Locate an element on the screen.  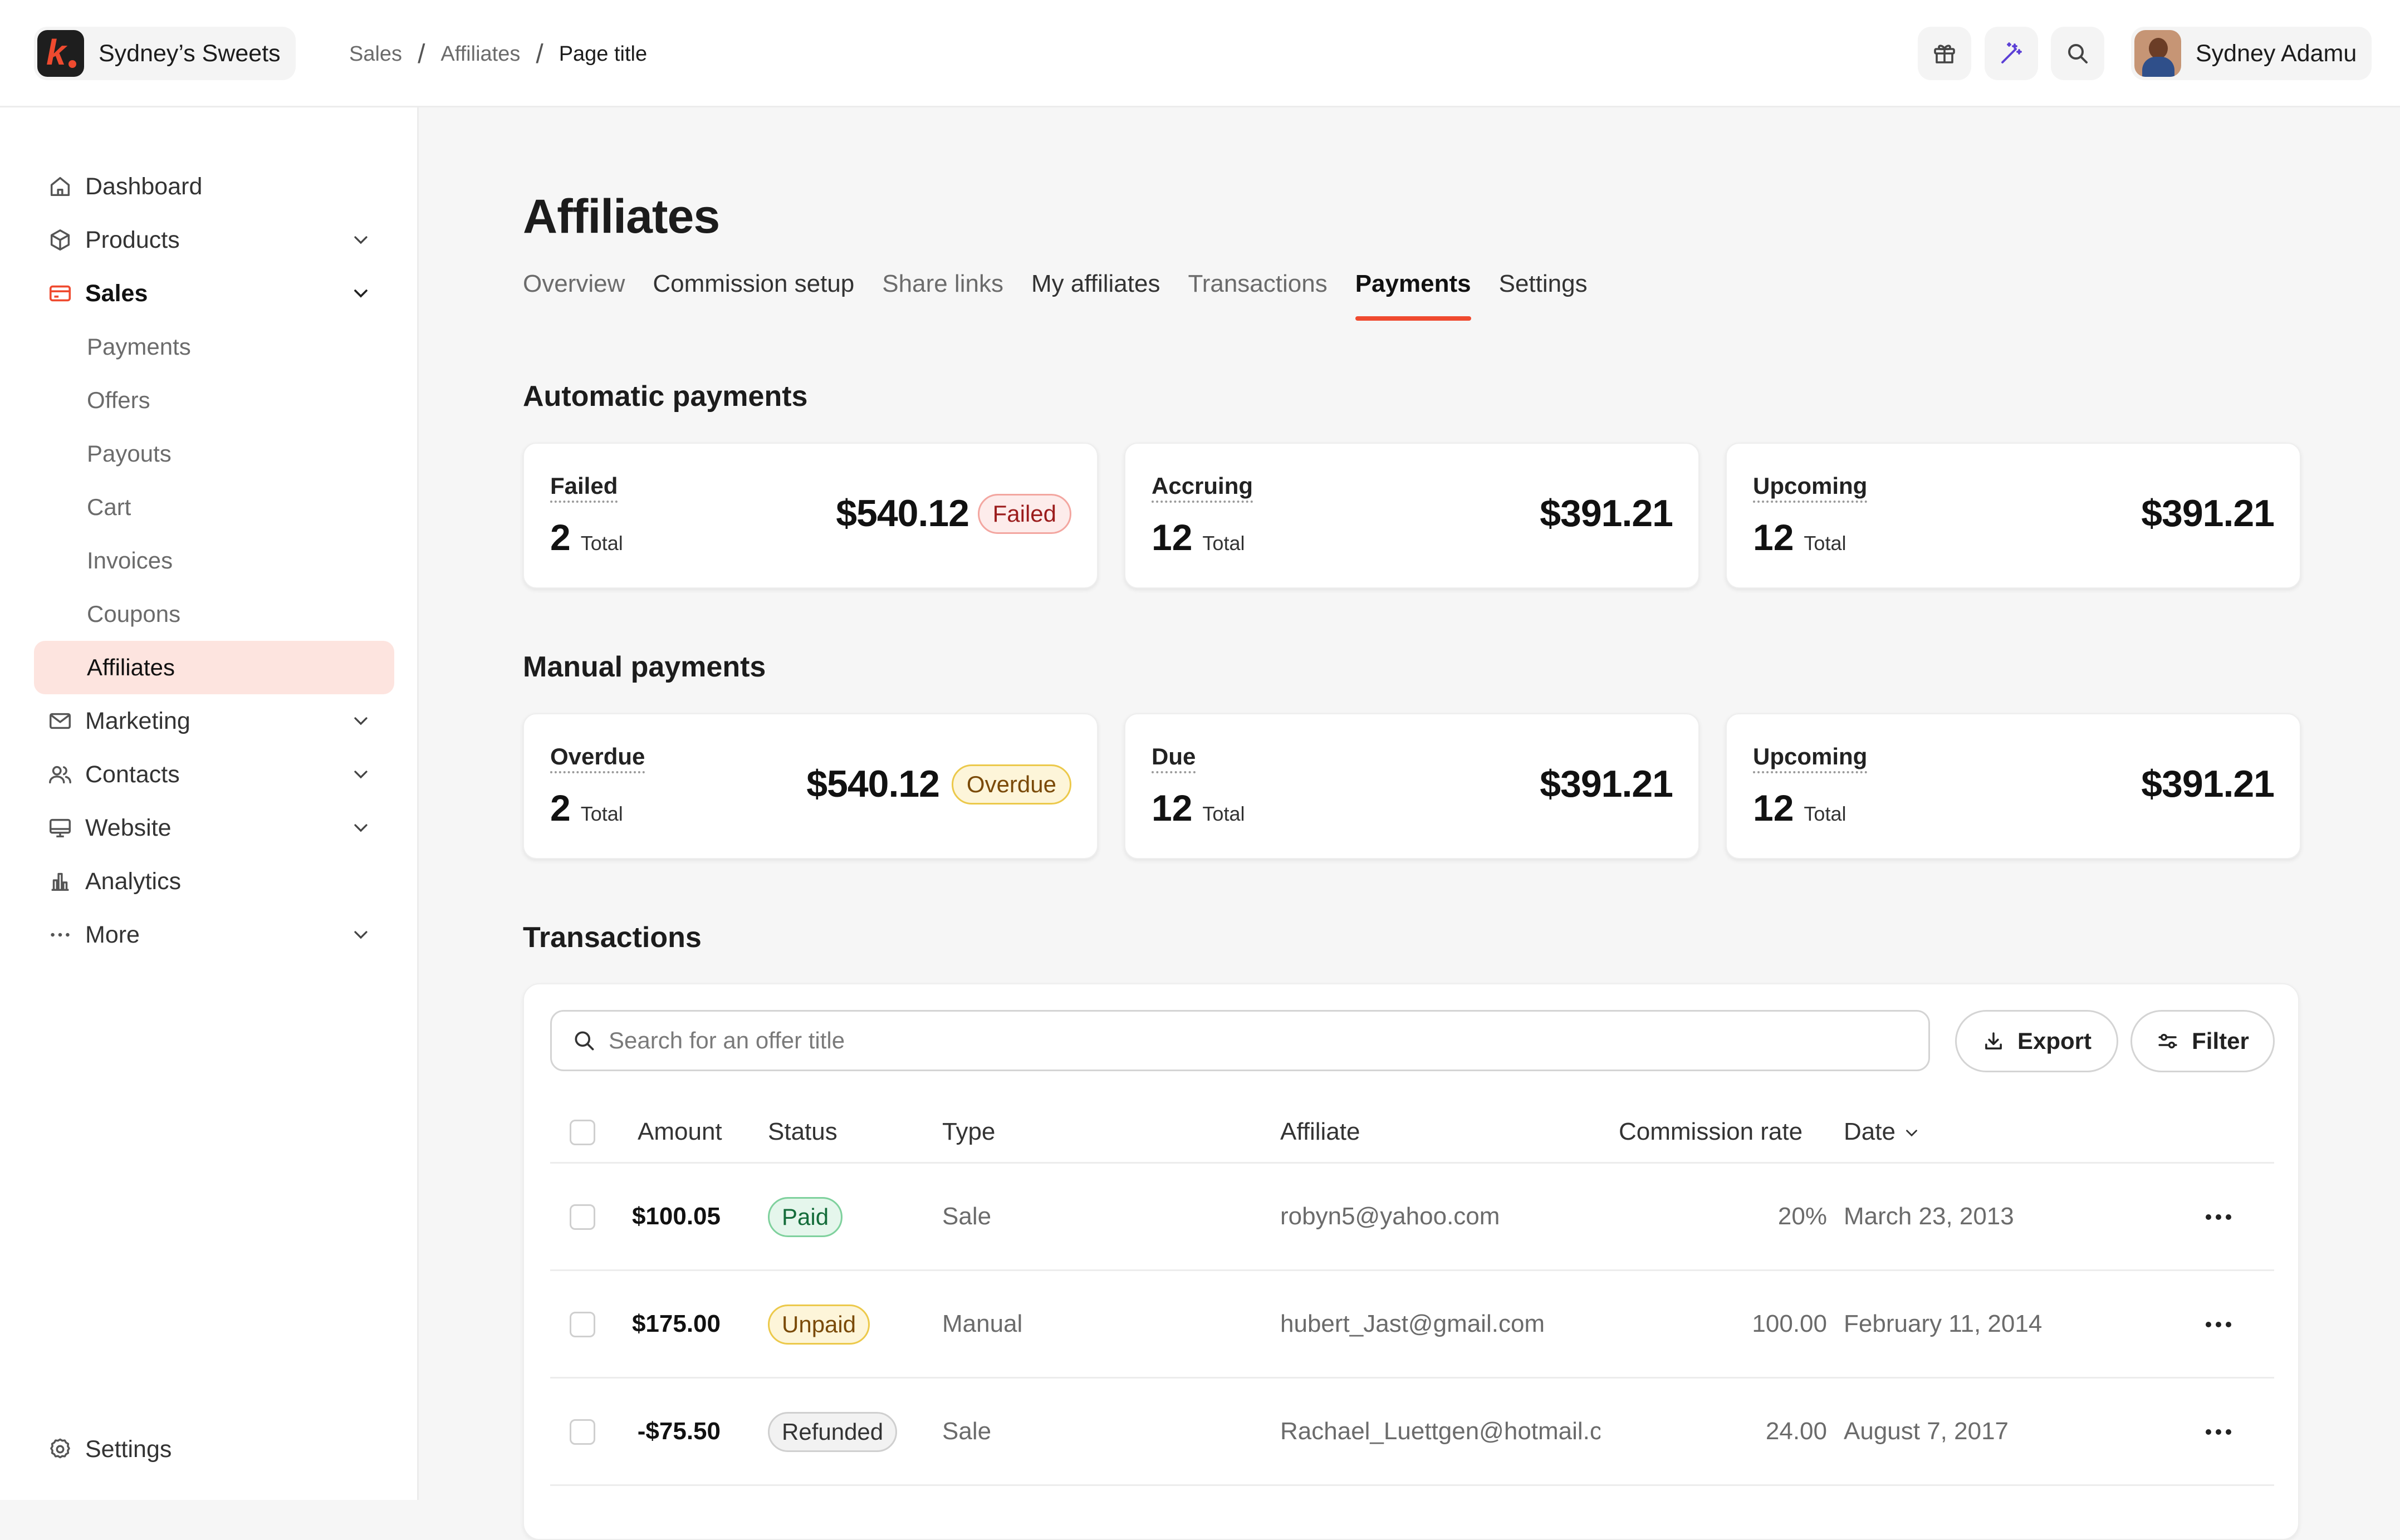
summary-card-failed: Failed 2 Total $540.12 Failed is located at coordinates (810, 515).